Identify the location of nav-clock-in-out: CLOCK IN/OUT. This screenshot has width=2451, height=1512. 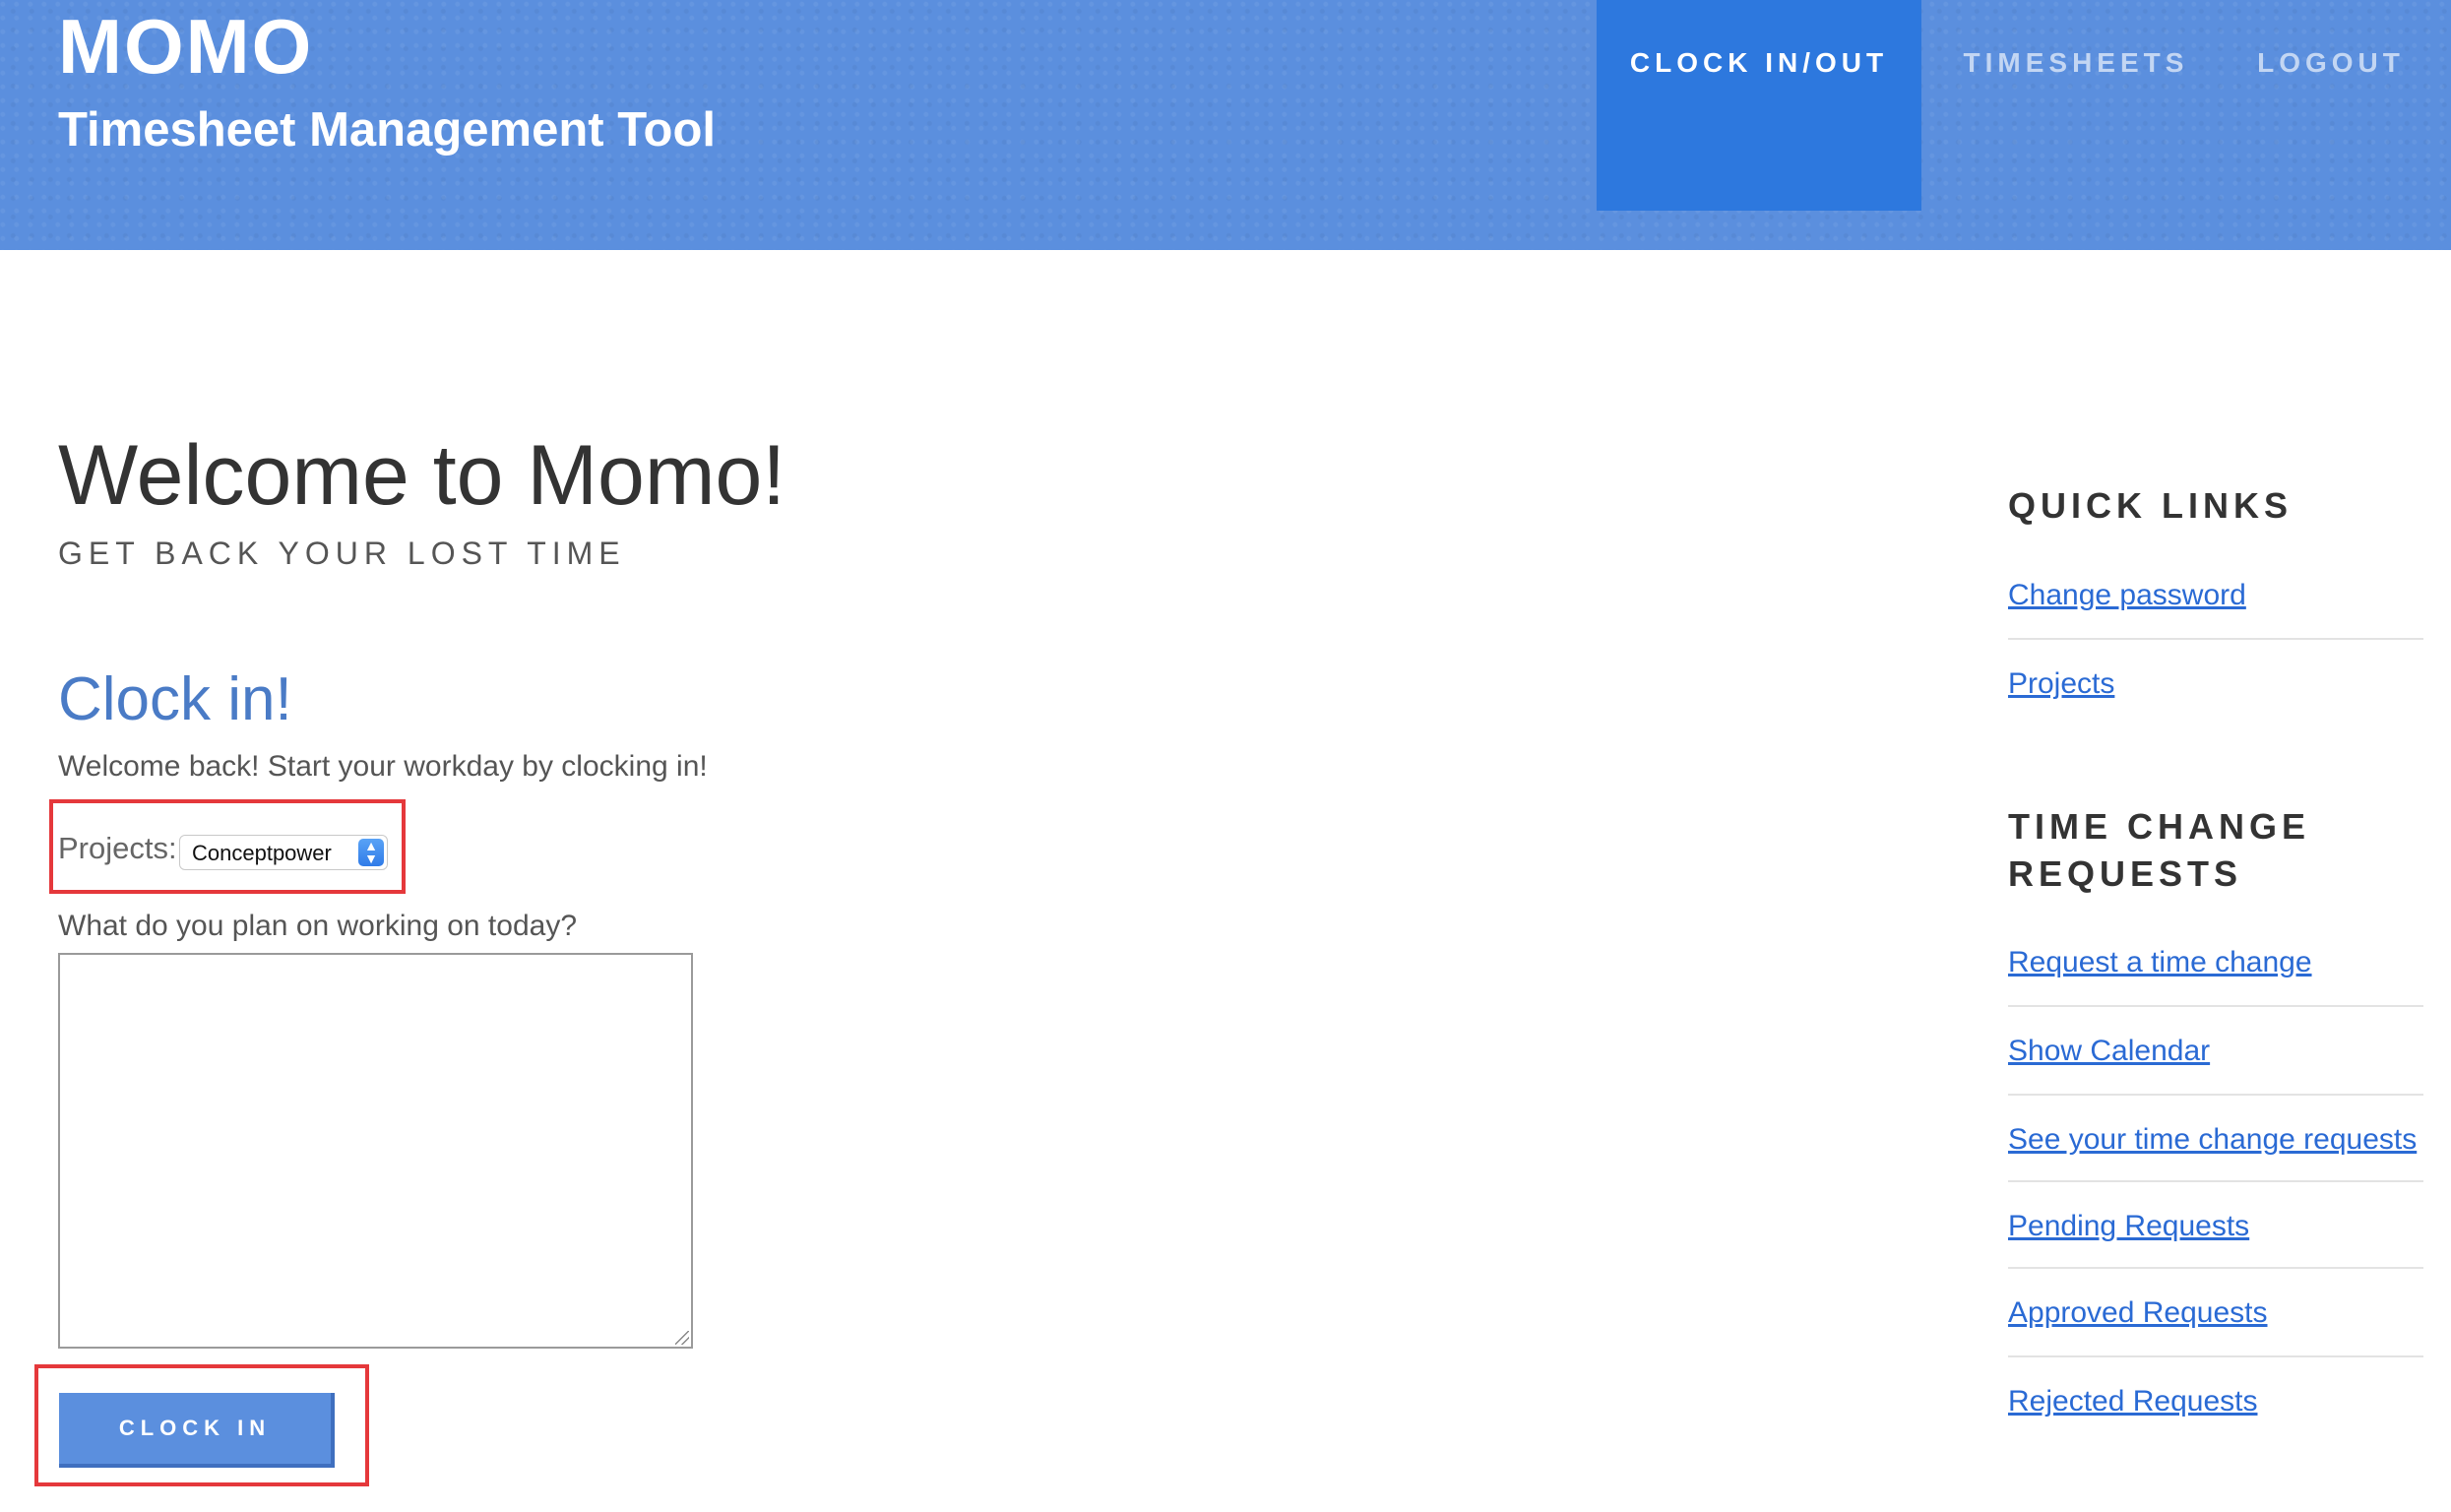
(1759, 105).